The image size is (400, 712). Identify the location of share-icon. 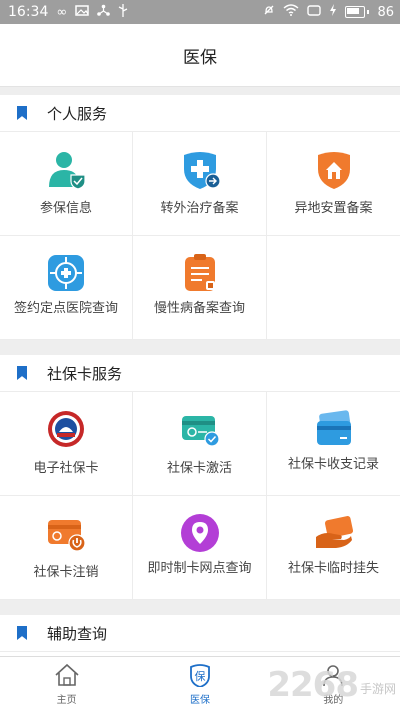
(104, 12).